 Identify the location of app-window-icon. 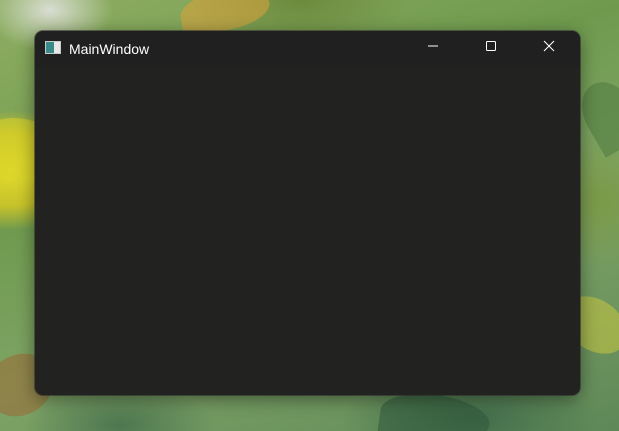
(53, 47).